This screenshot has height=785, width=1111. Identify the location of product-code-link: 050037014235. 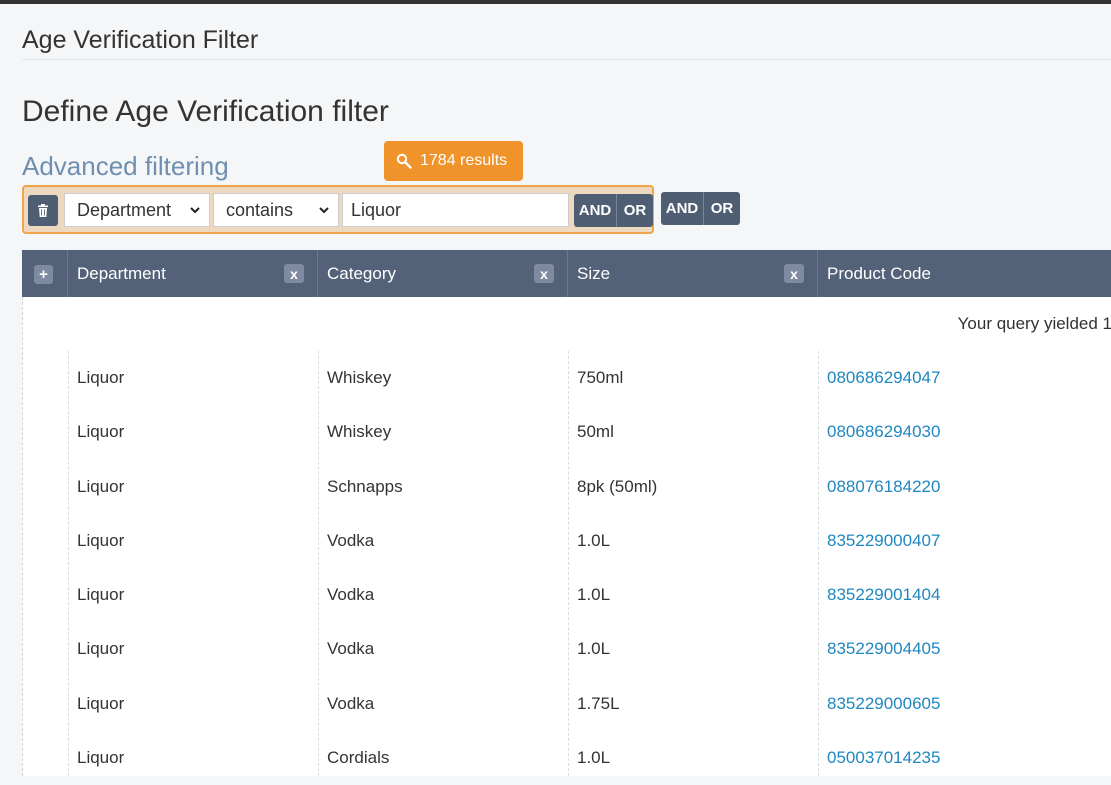
(883, 758).